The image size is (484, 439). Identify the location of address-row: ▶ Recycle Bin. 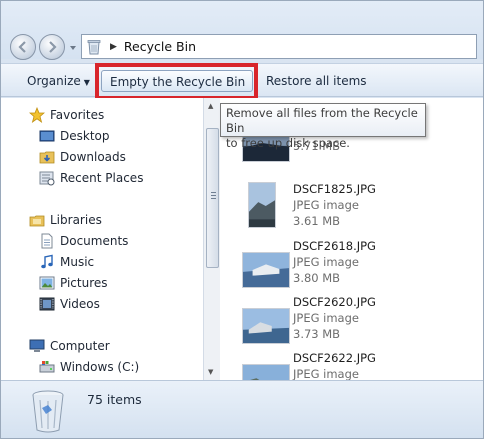
(242, 30).